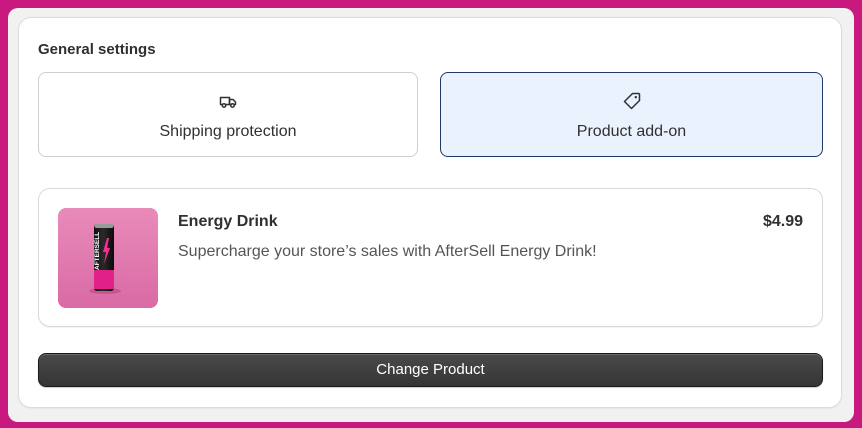 The image size is (862, 428). Describe the element at coordinates (228, 102) in the screenshot. I see `truck-icon` at that location.